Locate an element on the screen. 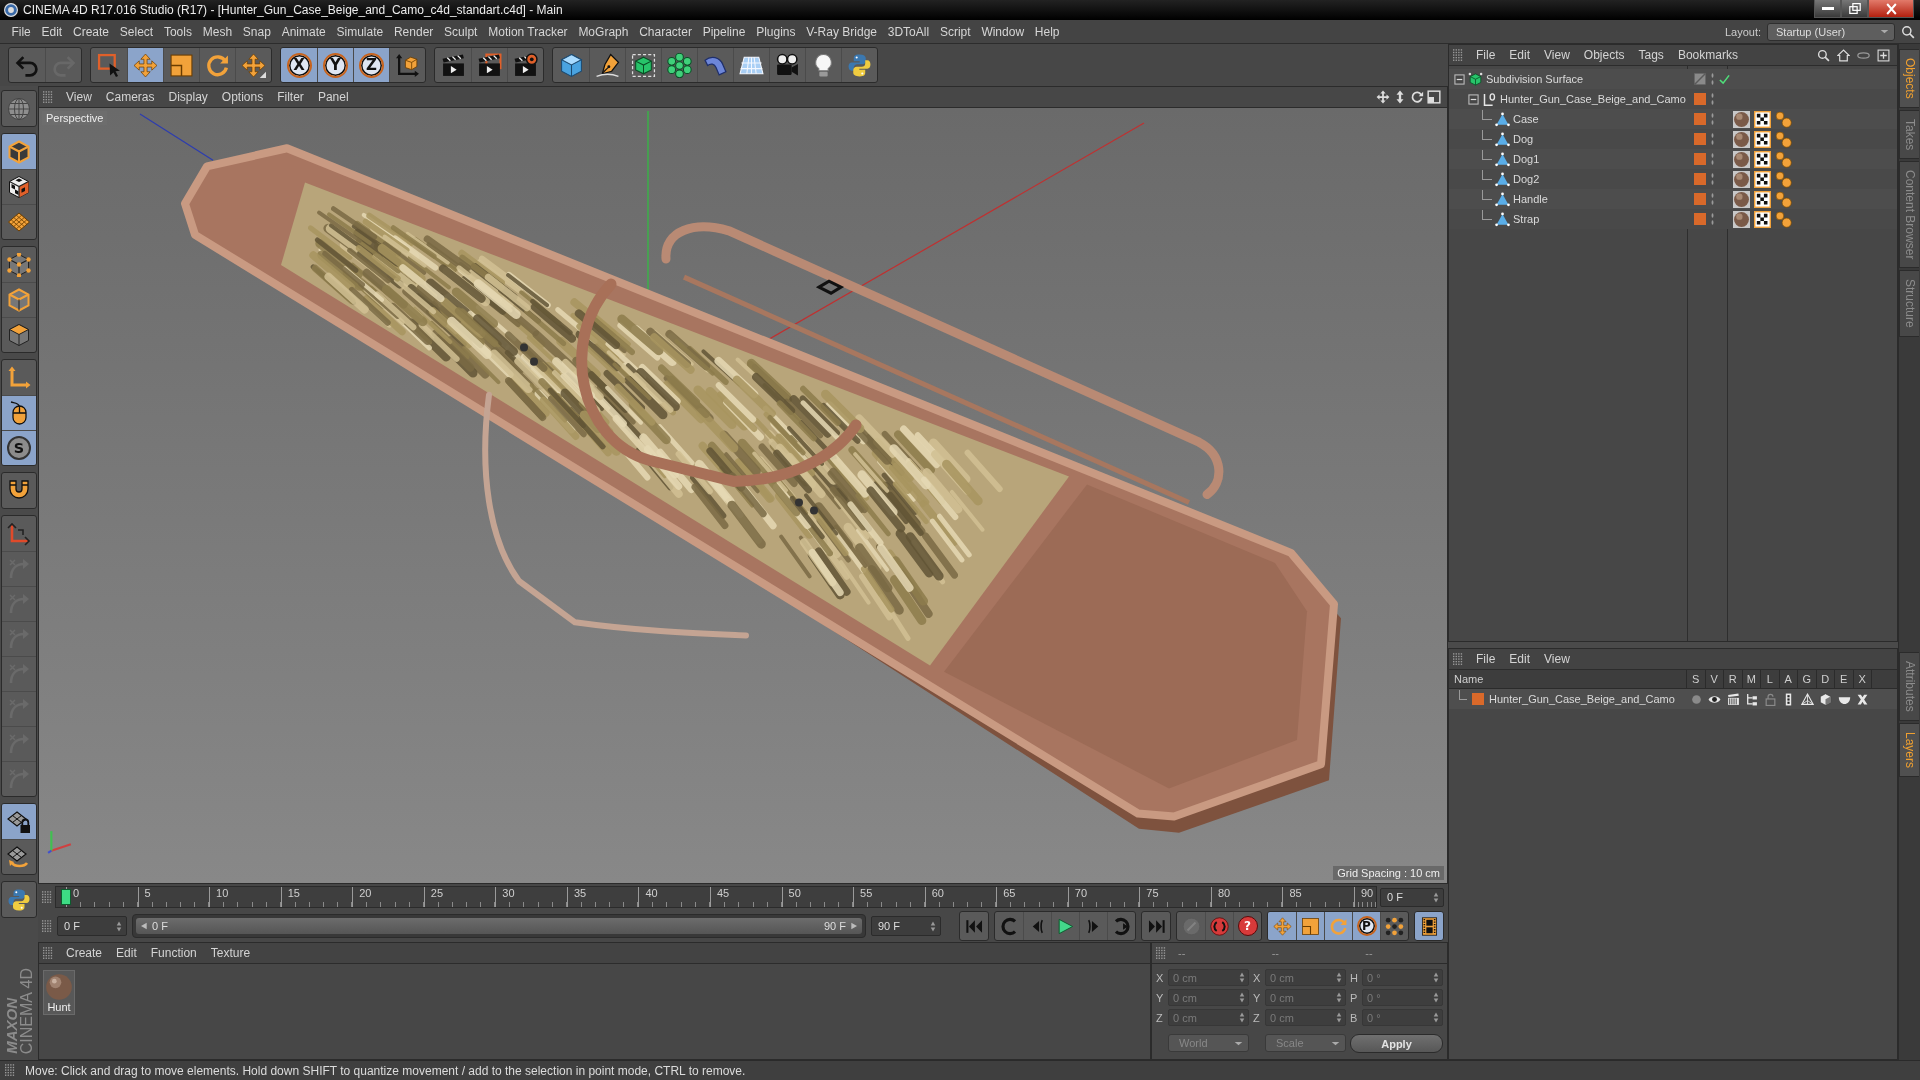  axis-lock-button: X is located at coordinates (299, 65).